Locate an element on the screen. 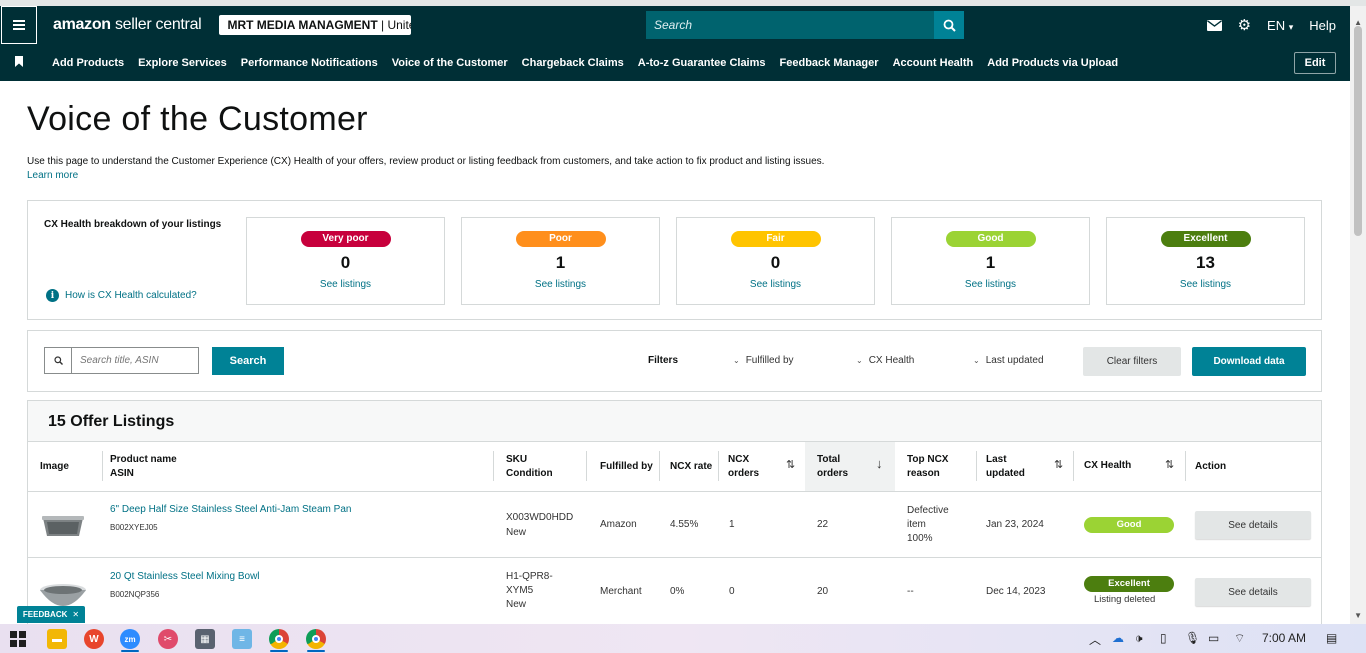 Image resolution: width=1366 pixels, height=653 pixels. sku: H1-QPR8- XYM5 New is located at coordinates (529, 590).